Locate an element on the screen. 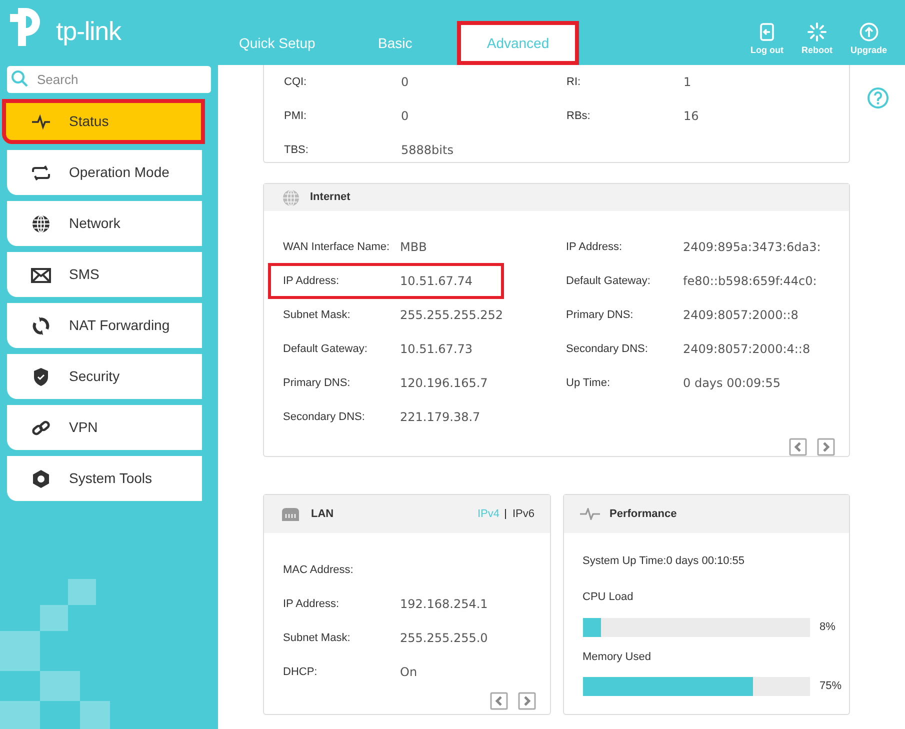 The height and width of the screenshot is (729, 905). brand-name: tp-link is located at coordinates (88, 31).